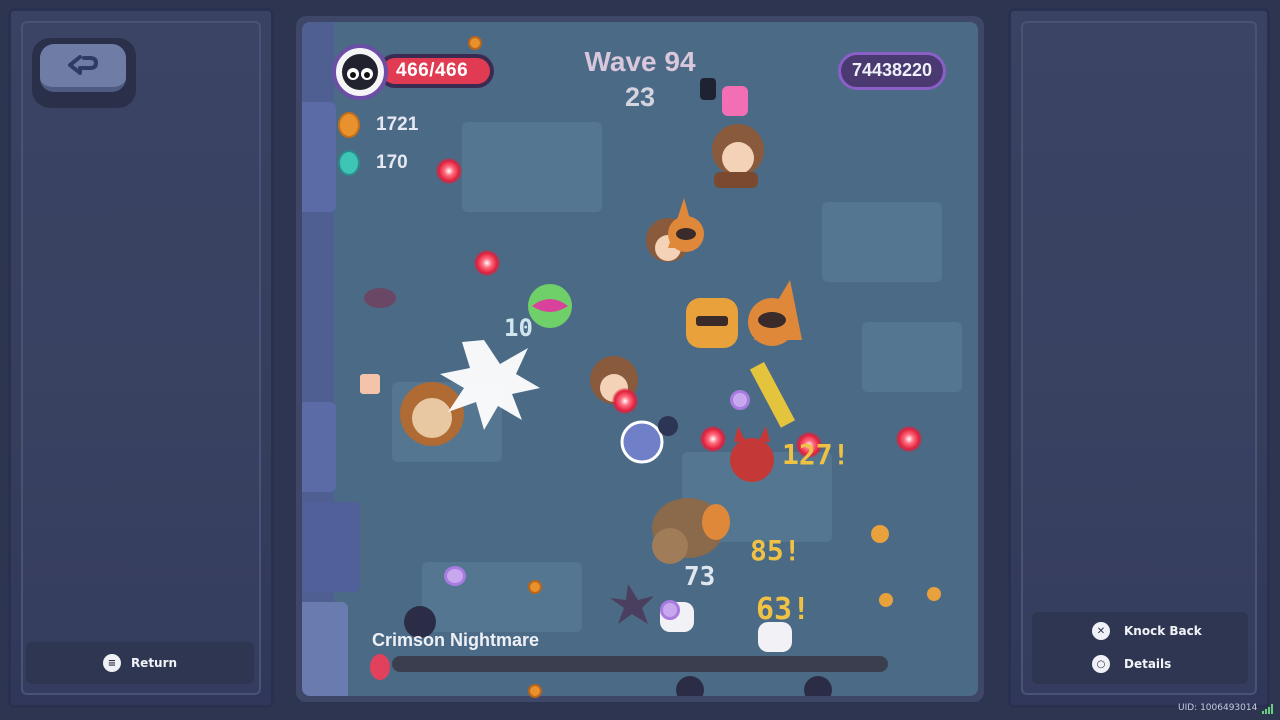 This screenshot has width=1280, height=720. What do you see at coordinates (432, 414) in the screenshot?
I see `enemy-lion` at bounding box center [432, 414].